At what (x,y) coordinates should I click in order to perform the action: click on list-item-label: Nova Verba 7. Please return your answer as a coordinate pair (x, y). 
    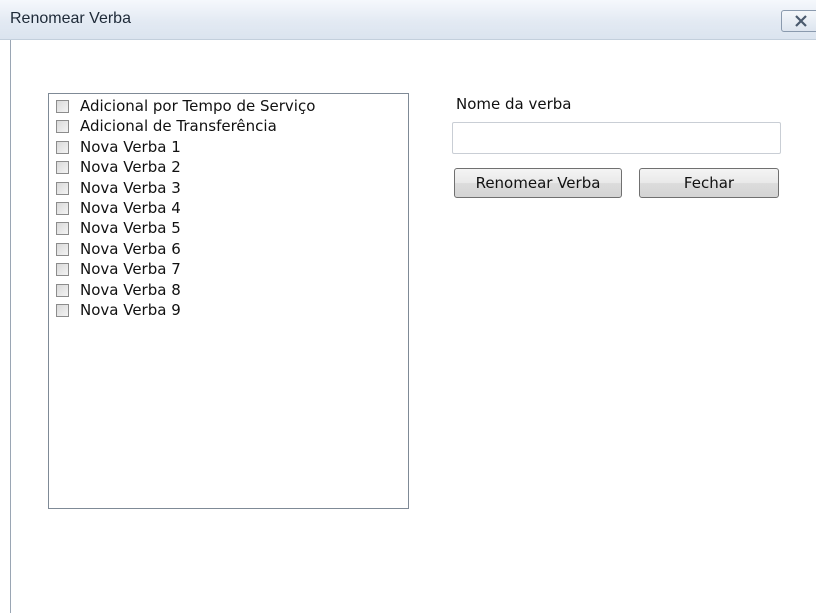
    Looking at the image, I should click on (130, 269).